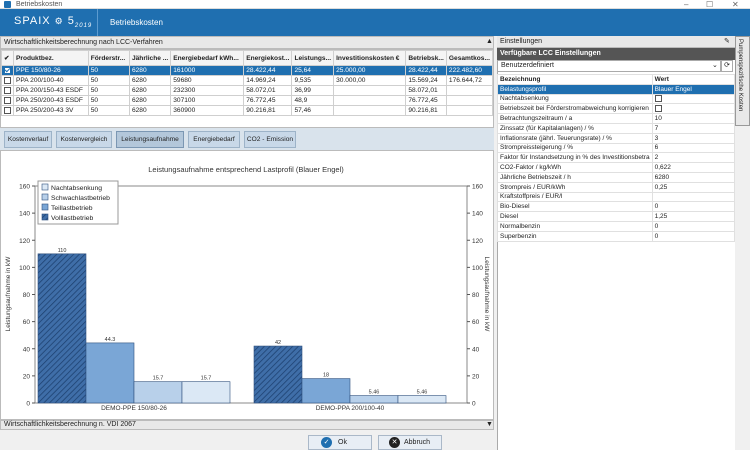 The height and width of the screenshot is (450, 750). I want to click on y-axis-label-right: Leistungsaufnahme in kW, so click(486, 295).